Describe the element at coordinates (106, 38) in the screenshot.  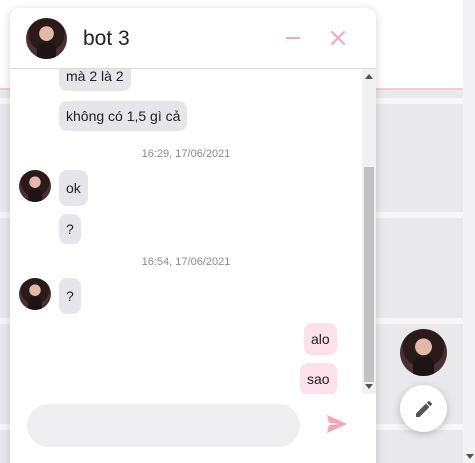
I see `chat-title: bot 3` at that location.